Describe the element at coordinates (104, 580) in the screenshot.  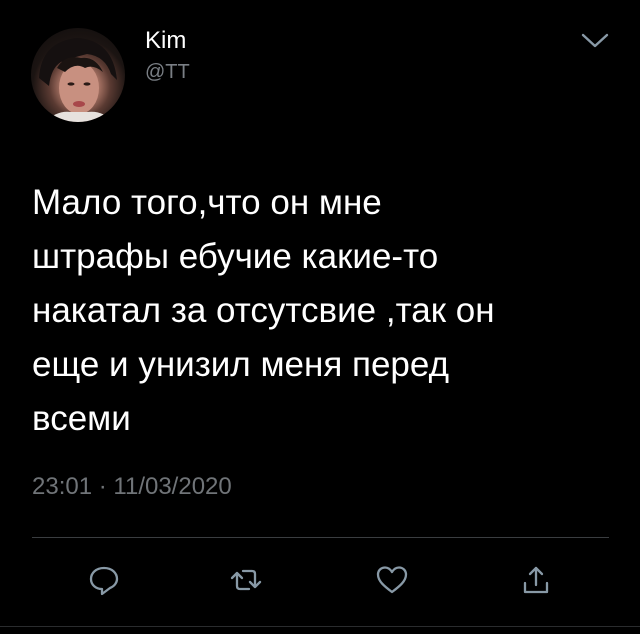
I see `reply-icon` at that location.